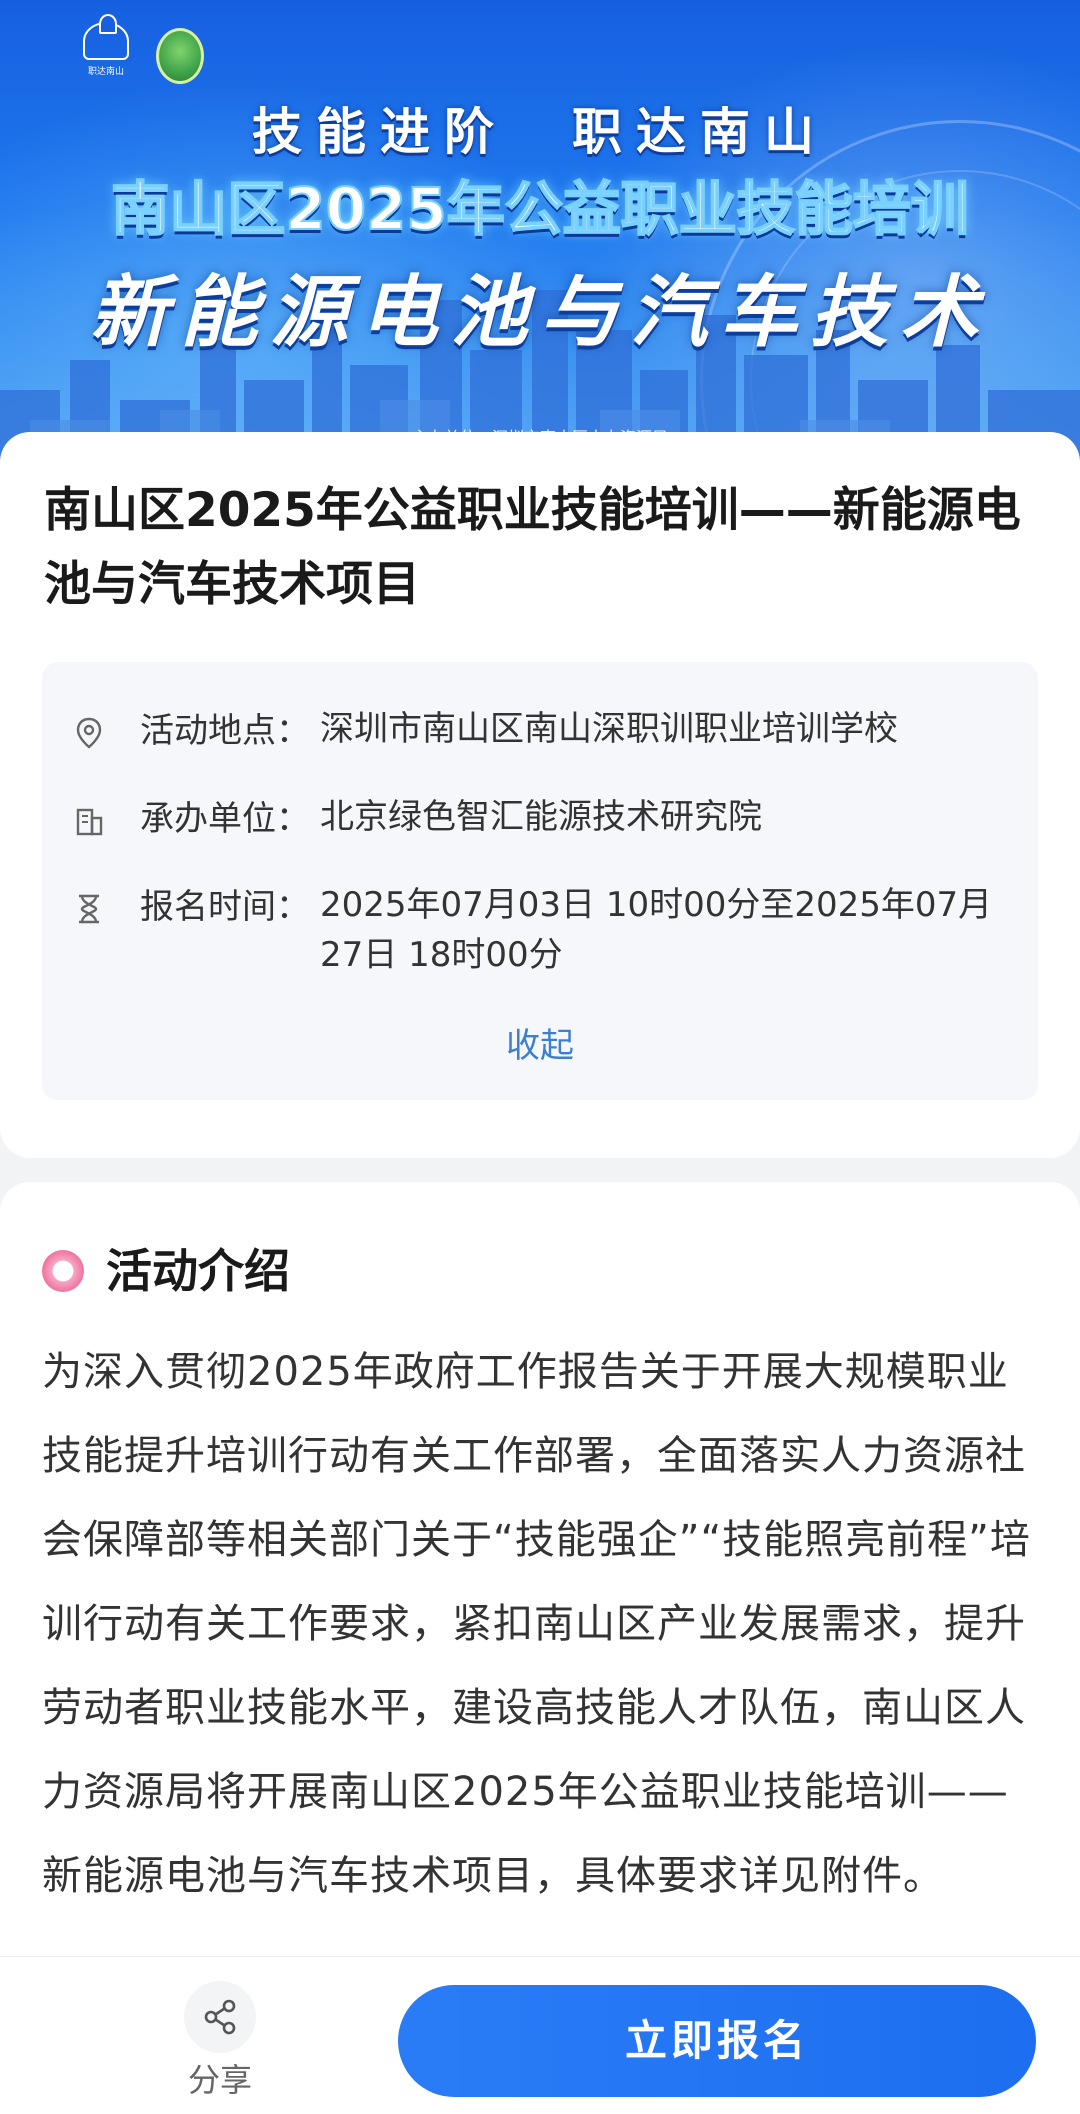 This screenshot has width=1080, height=2114. What do you see at coordinates (63, 1271) in the screenshot?
I see `section-dot-icon` at bounding box center [63, 1271].